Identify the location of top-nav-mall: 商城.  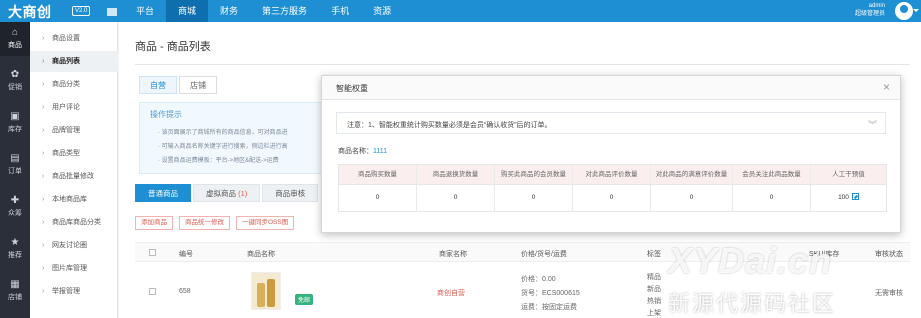
(187, 11).